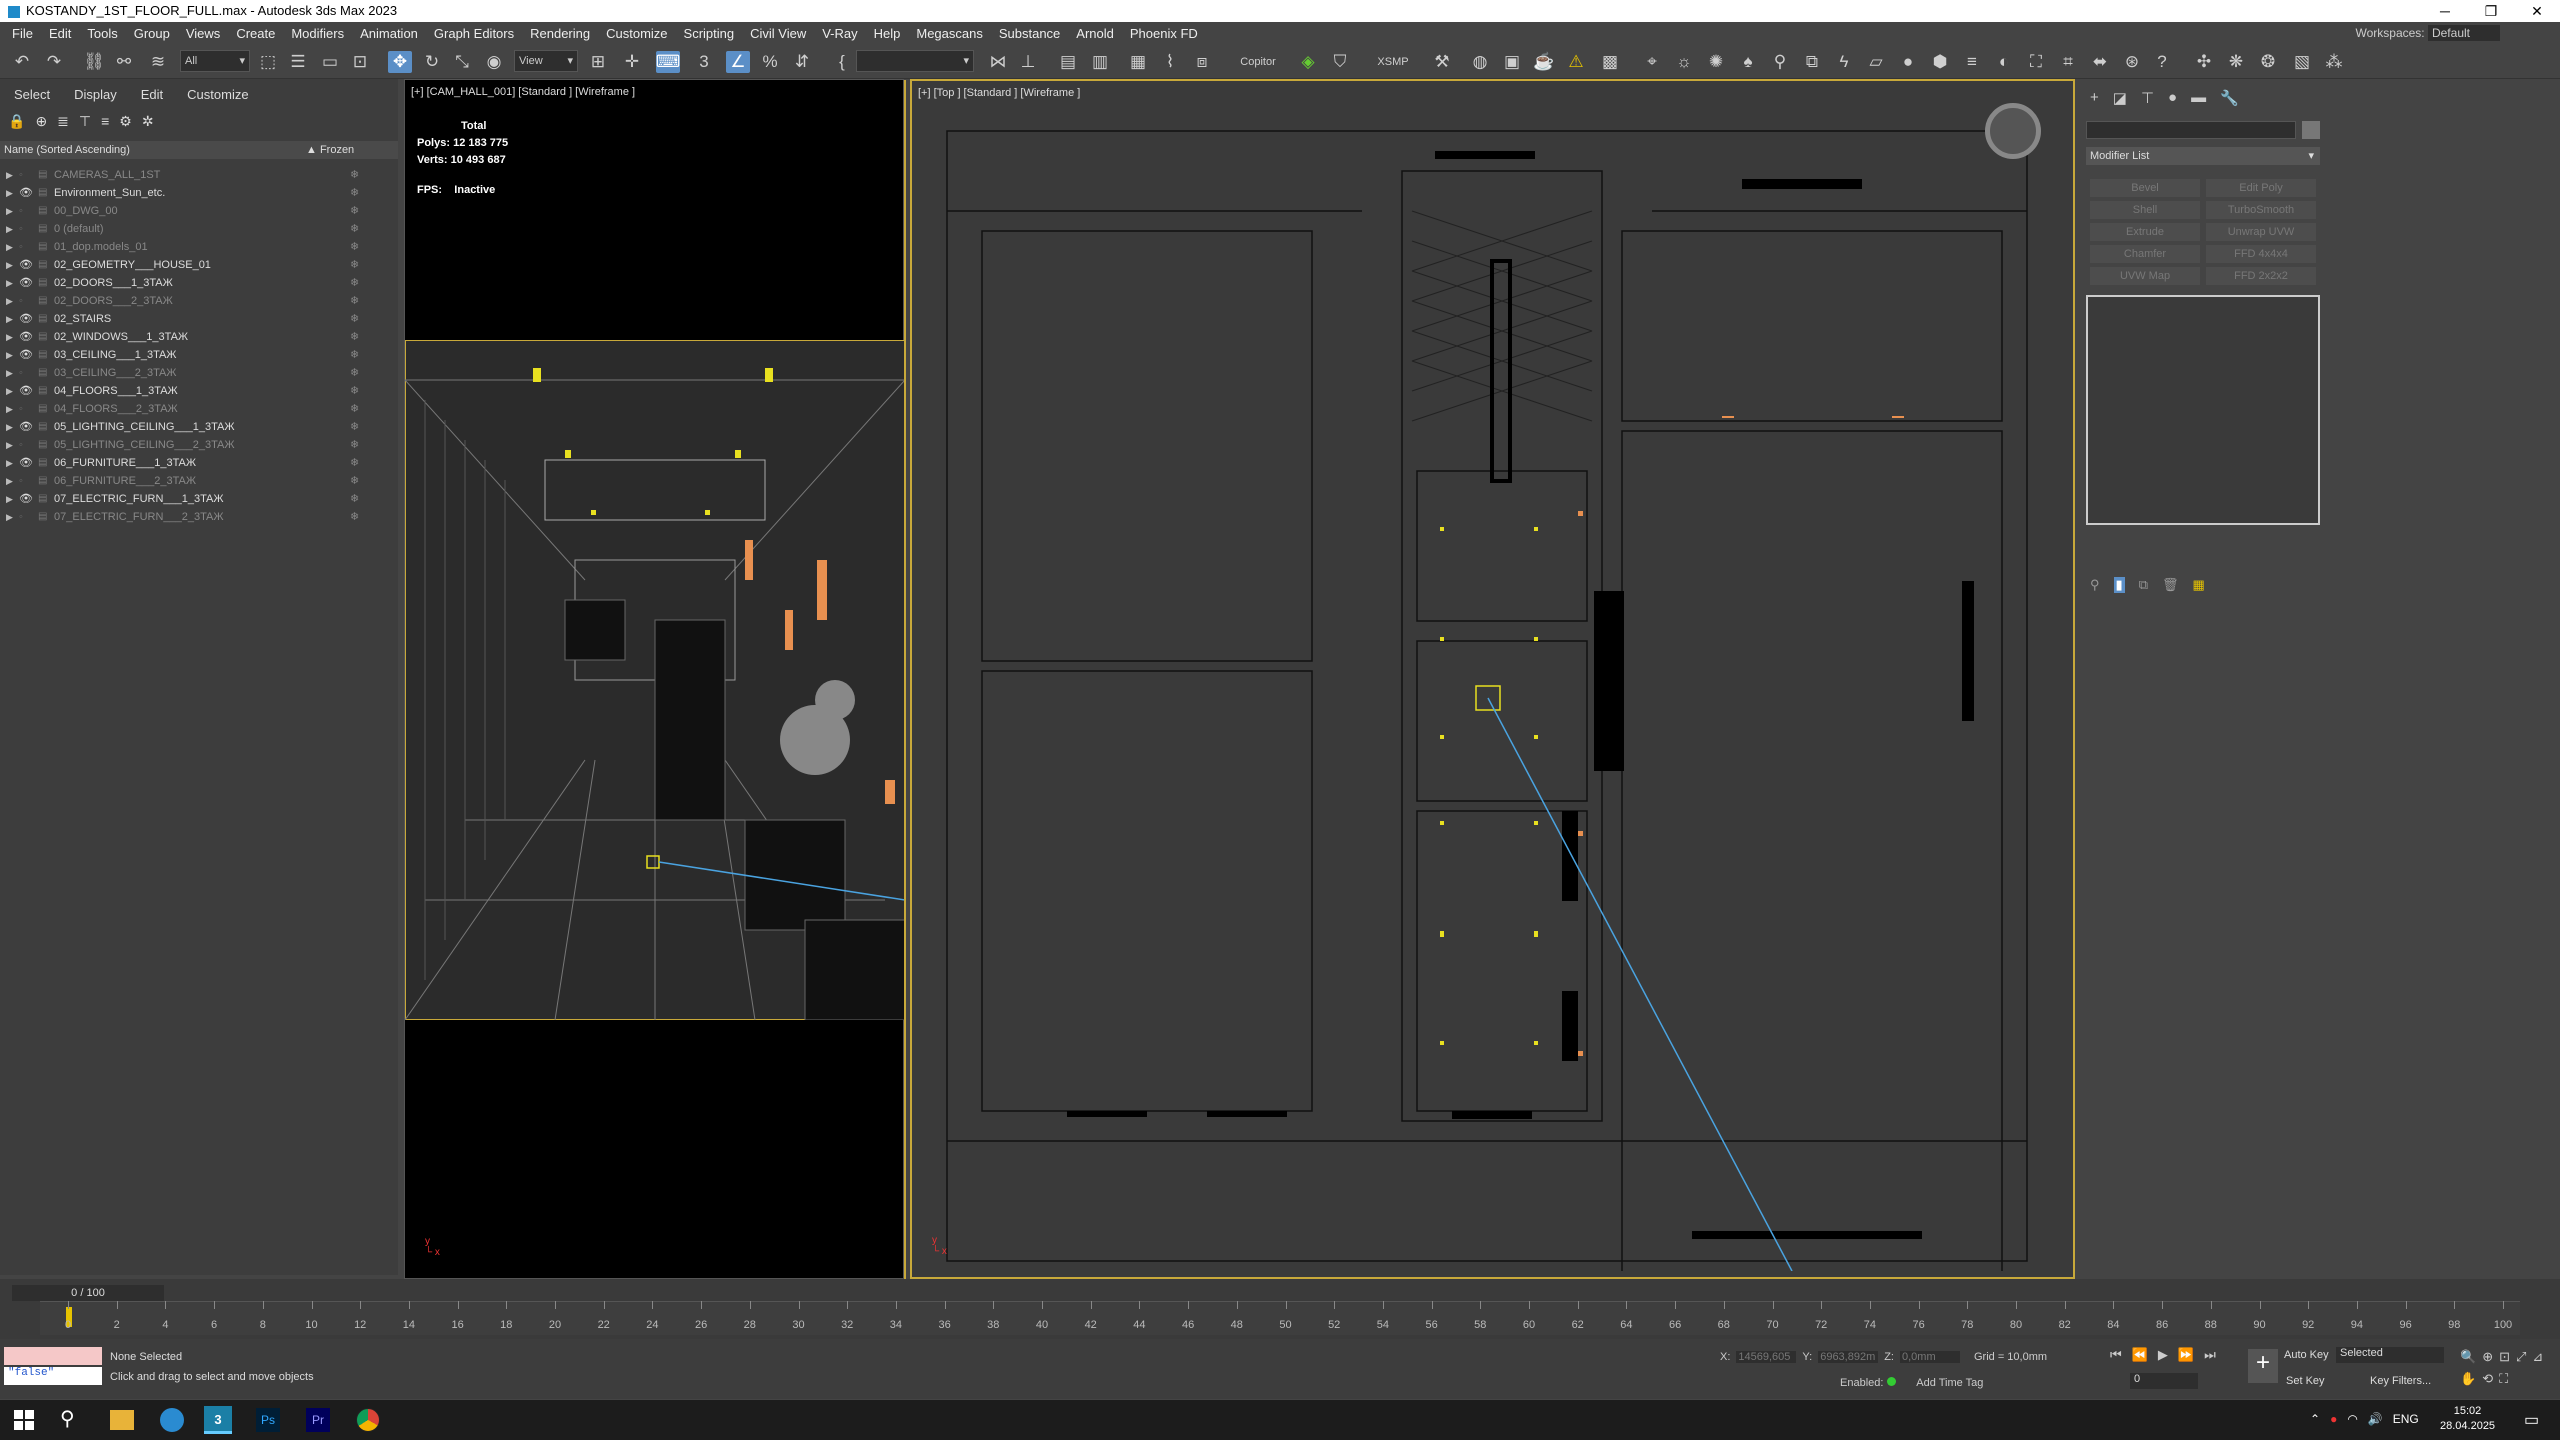  I want to click on maxscript-output: "false", so click(53, 1376).